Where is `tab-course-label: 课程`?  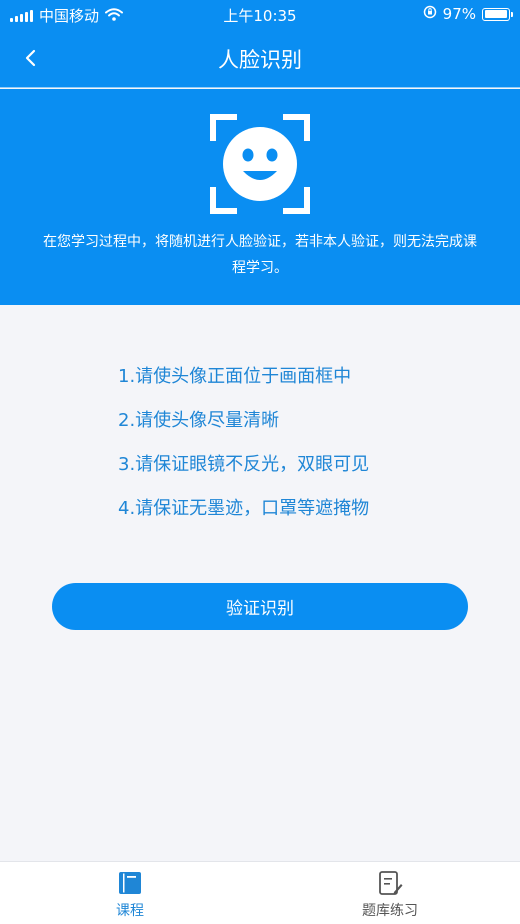 tab-course-label: 课程 is located at coordinates (130, 911).